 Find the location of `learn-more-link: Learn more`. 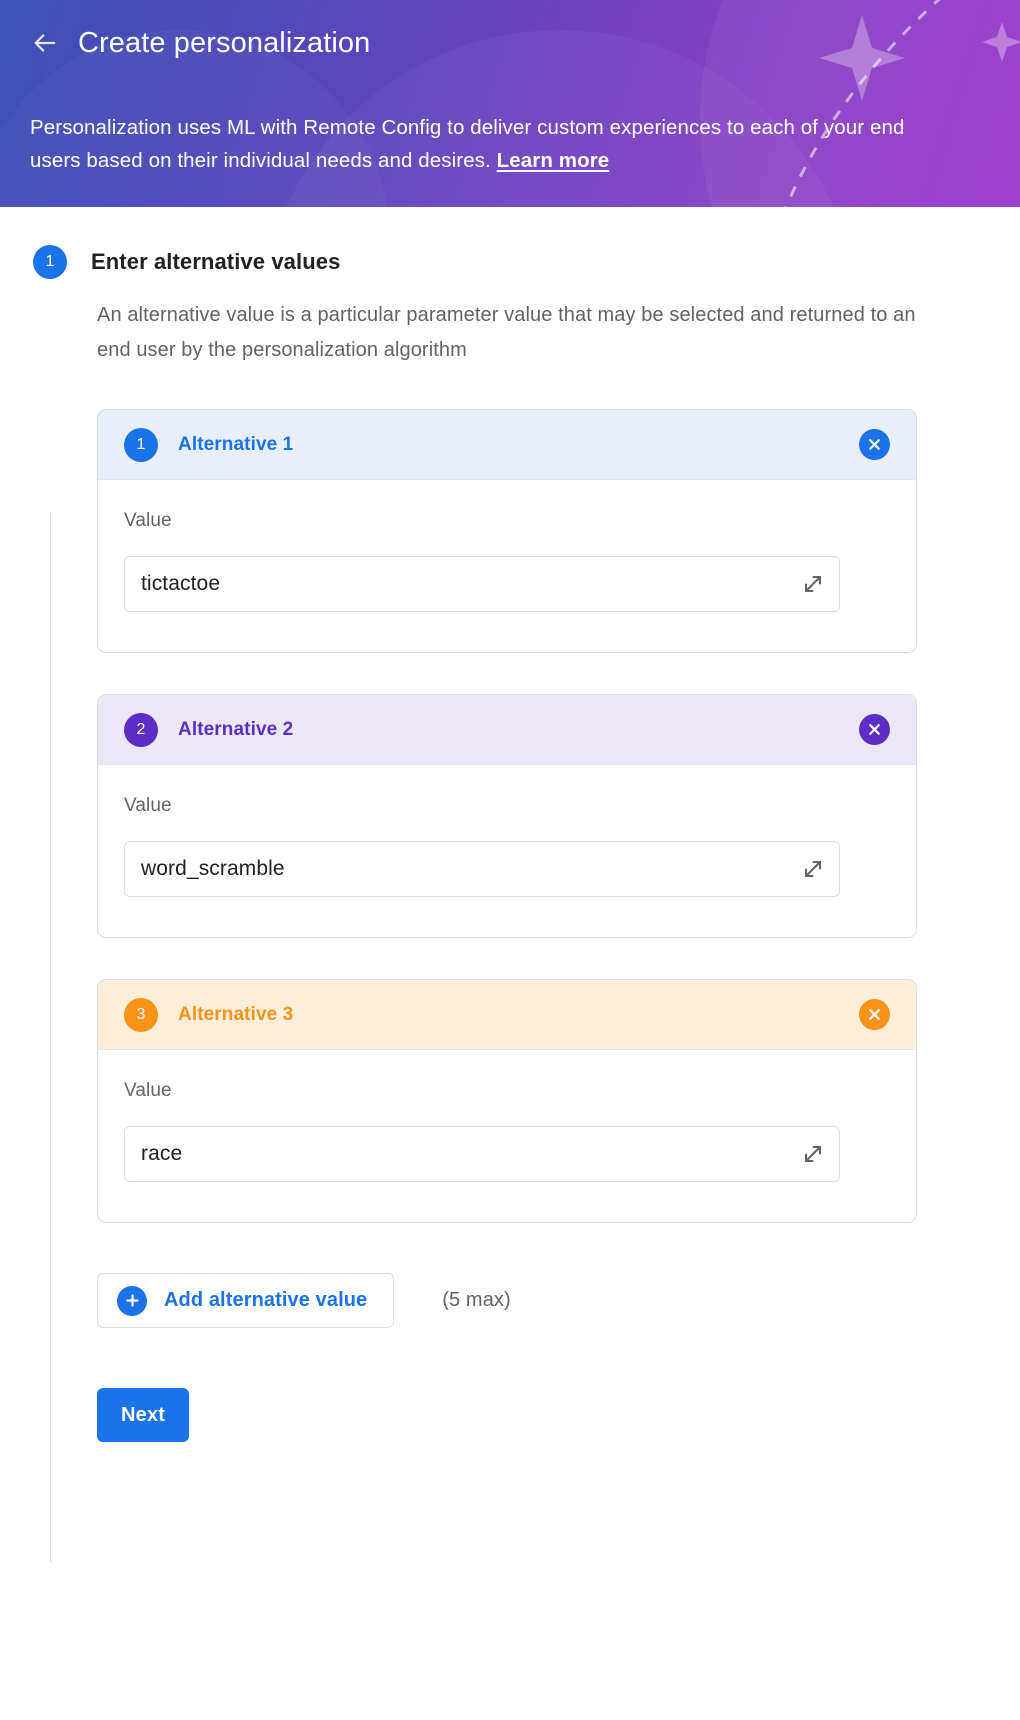

learn-more-link: Learn more is located at coordinates (553, 160).